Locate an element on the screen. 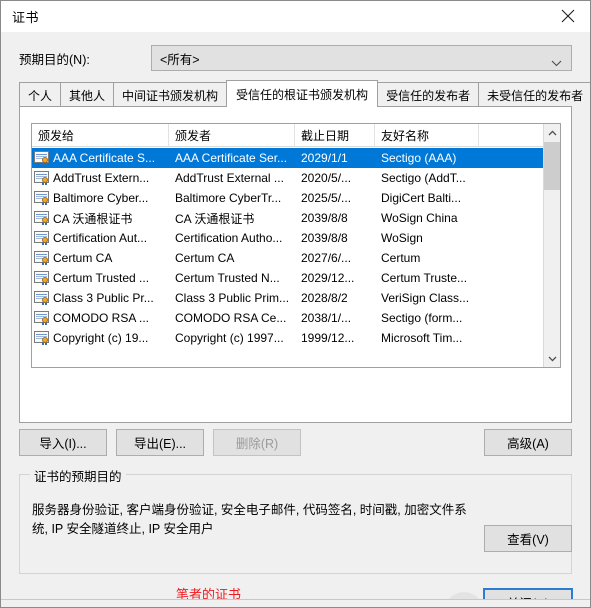 This screenshot has height=608, width=591. tab-label: 受信任的根证书颁发机构 is located at coordinates (302, 94).